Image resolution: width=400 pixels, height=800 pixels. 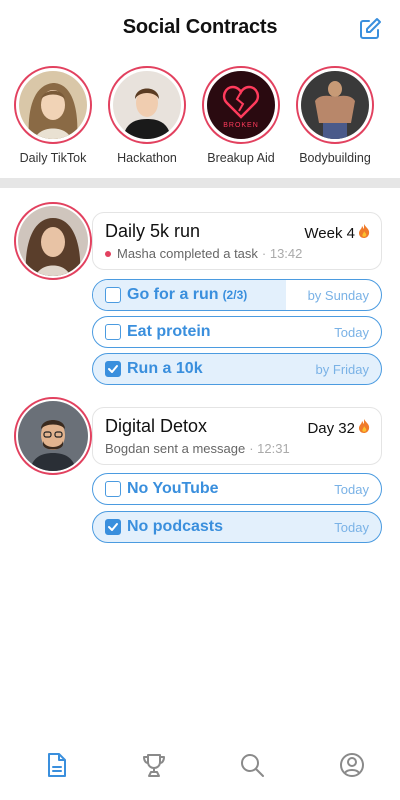 What do you see at coordinates (282, 253) in the screenshot?
I see `activity-time: · 13:42` at bounding box center [282, 253].